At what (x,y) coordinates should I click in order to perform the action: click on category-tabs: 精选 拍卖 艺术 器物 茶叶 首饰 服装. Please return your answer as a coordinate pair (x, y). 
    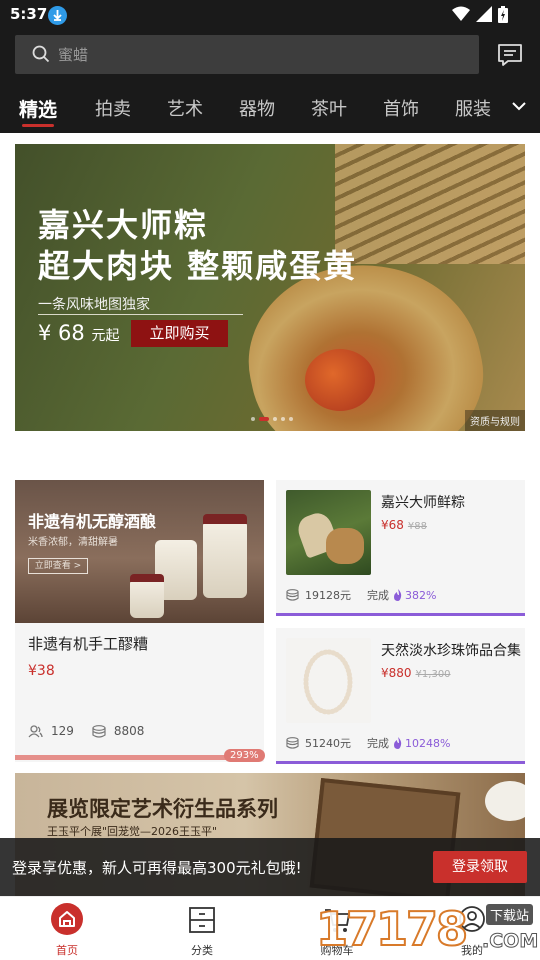
    Looking at the image, I should click on (270, 110).